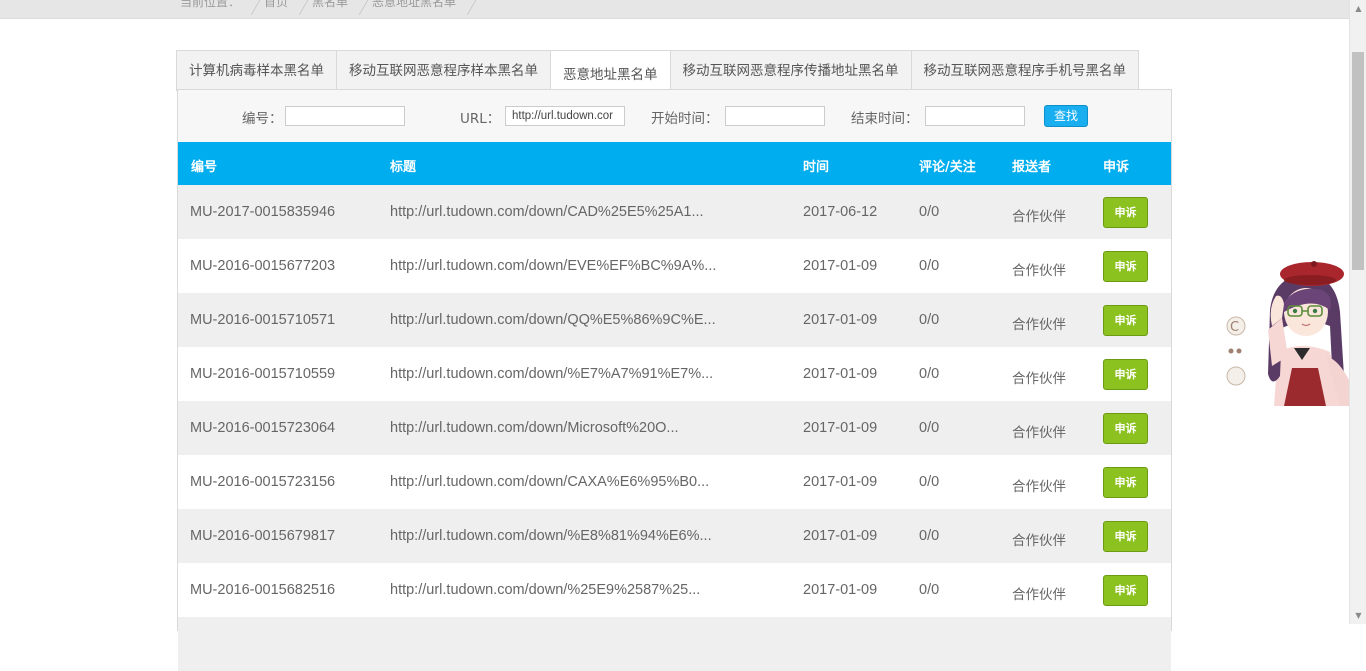  I want to click on start-time-label: 开始时间：, so click(685, 119).